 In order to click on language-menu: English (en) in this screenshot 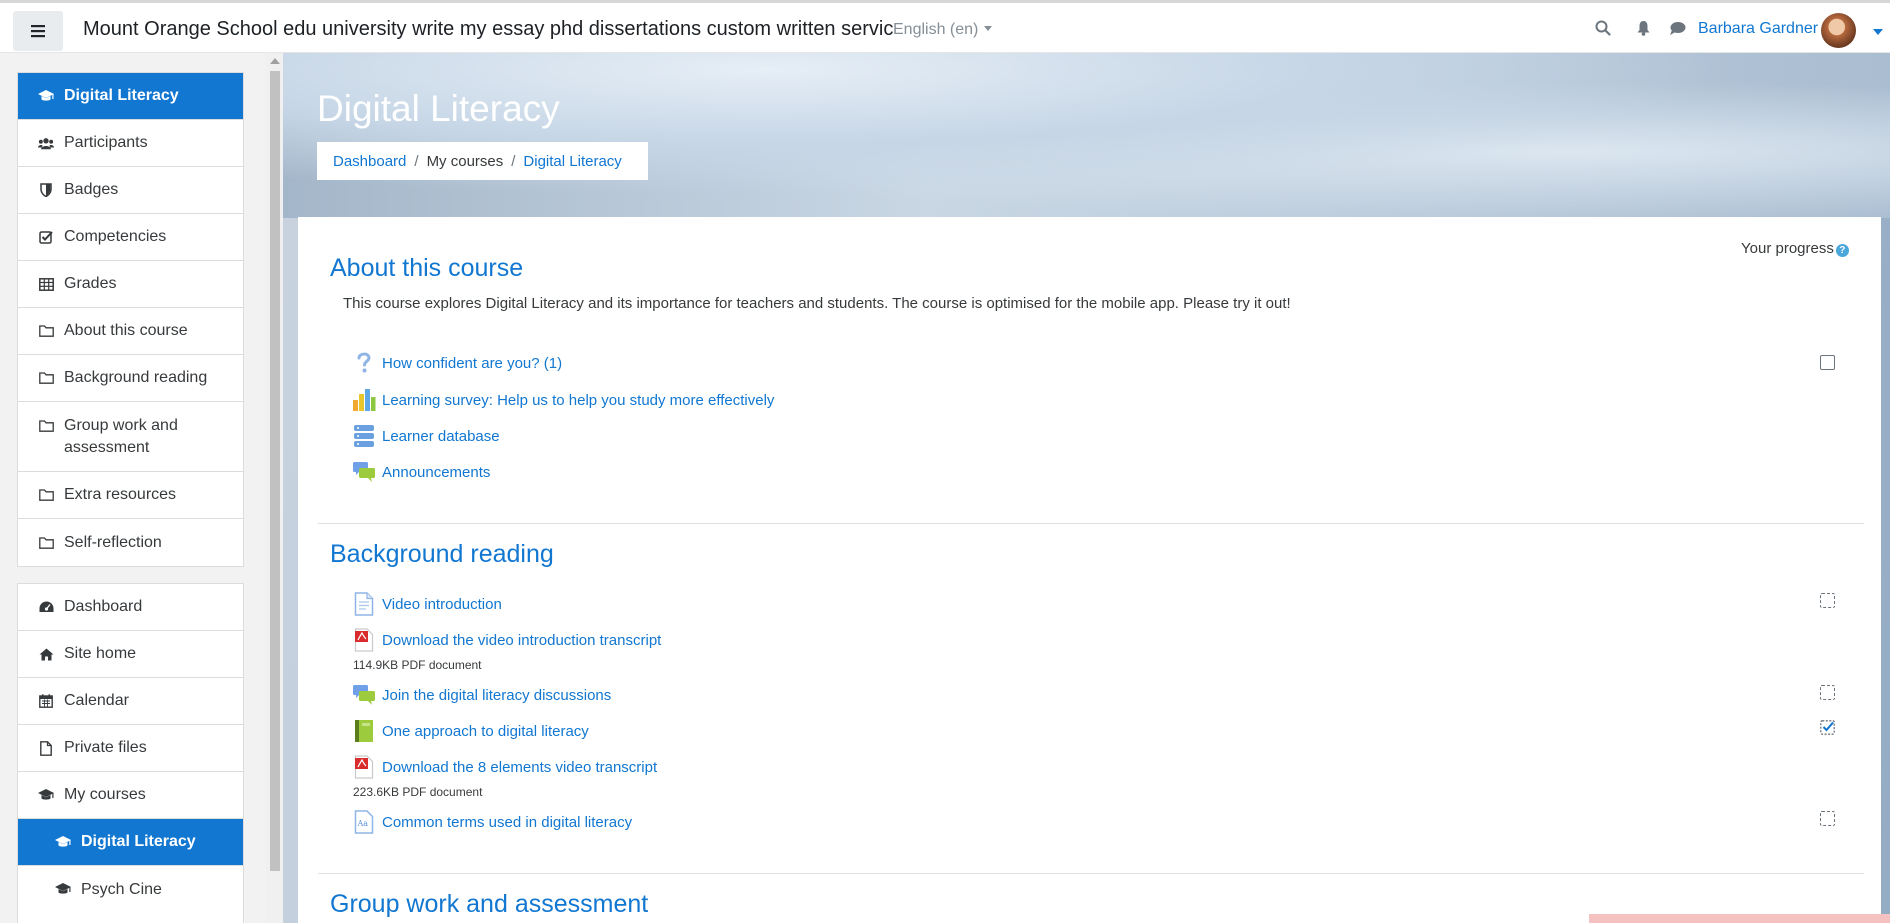, I will do `click(943, 30)`.